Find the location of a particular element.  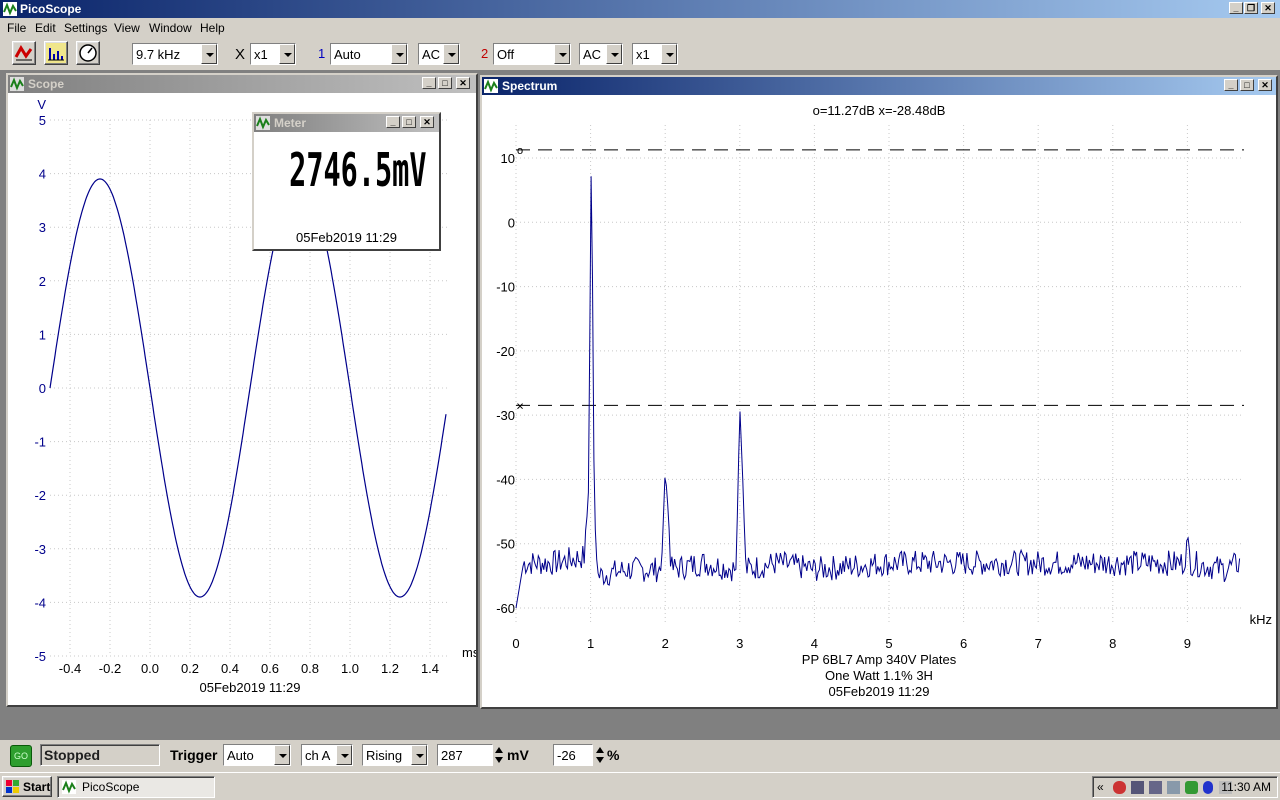

scope-view-button is located at coordinates (24, 53).